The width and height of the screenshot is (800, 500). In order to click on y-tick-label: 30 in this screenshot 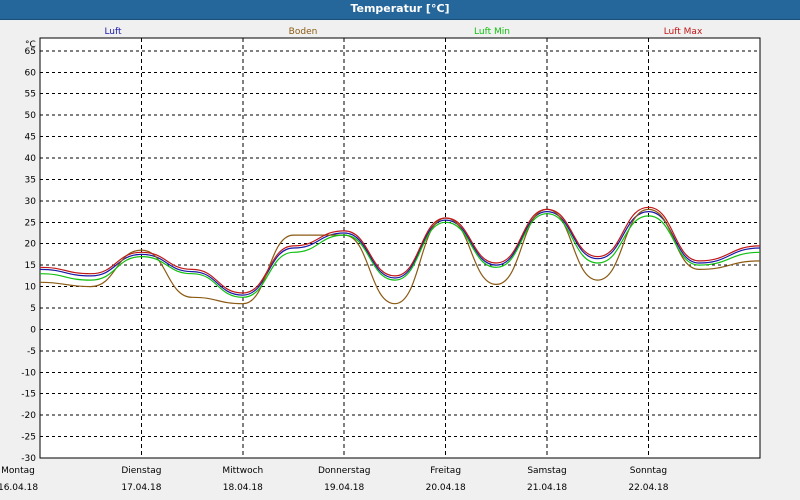, I will do `click(31, 202)`.